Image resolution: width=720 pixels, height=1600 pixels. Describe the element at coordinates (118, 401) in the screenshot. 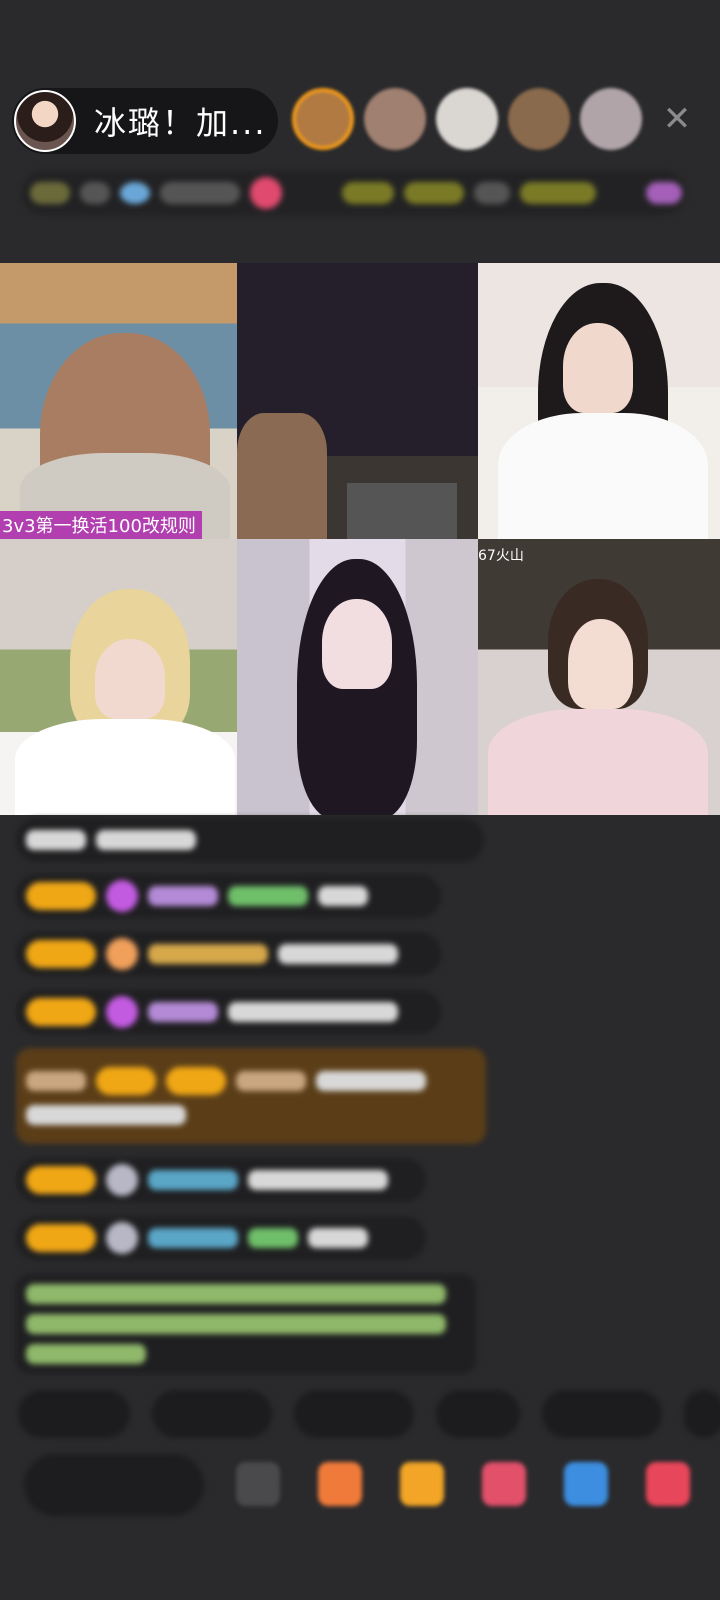

I see `video-tile-1: 3v3第一换活100改规则` at that location.